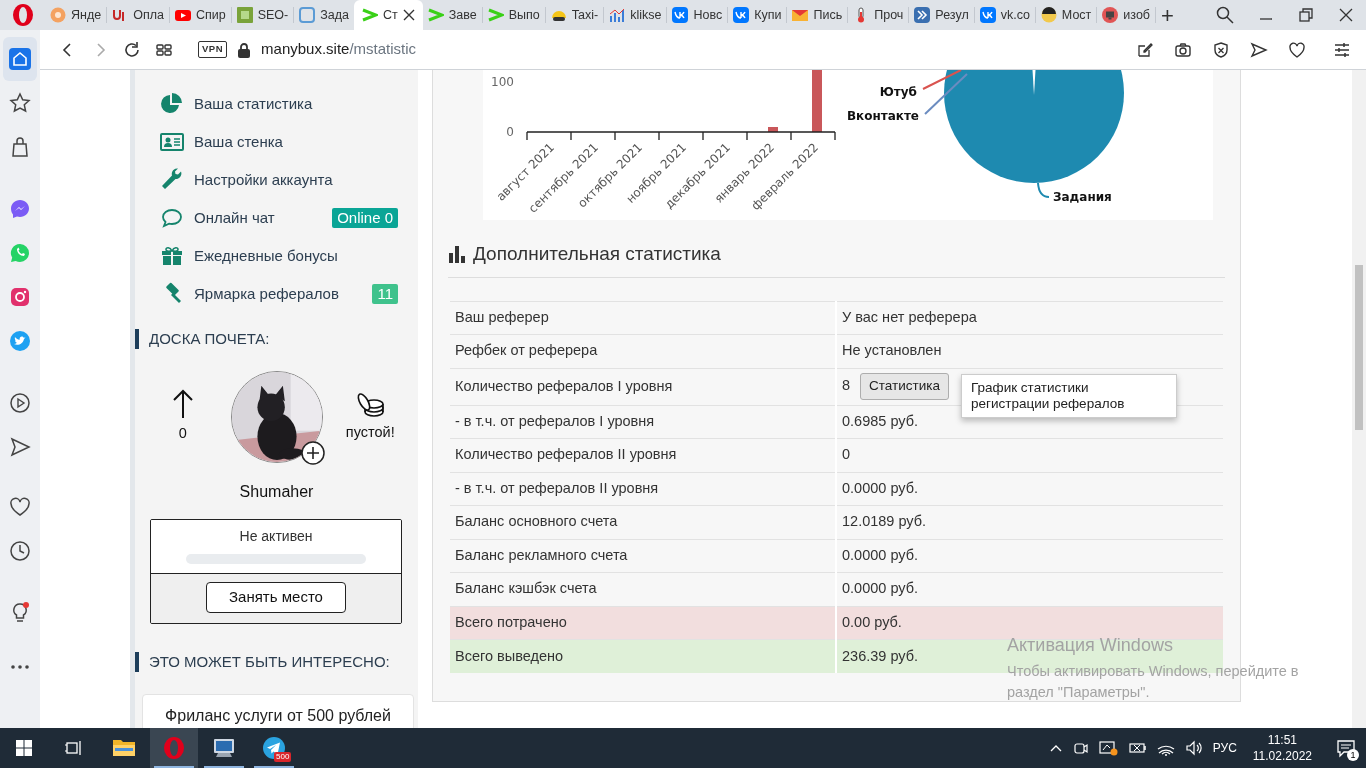 This screenshot has width=1366, height=768. Describe the element at coordinates (138, 15) in the screenshot. I see `browser-tab: Опла` at that location.